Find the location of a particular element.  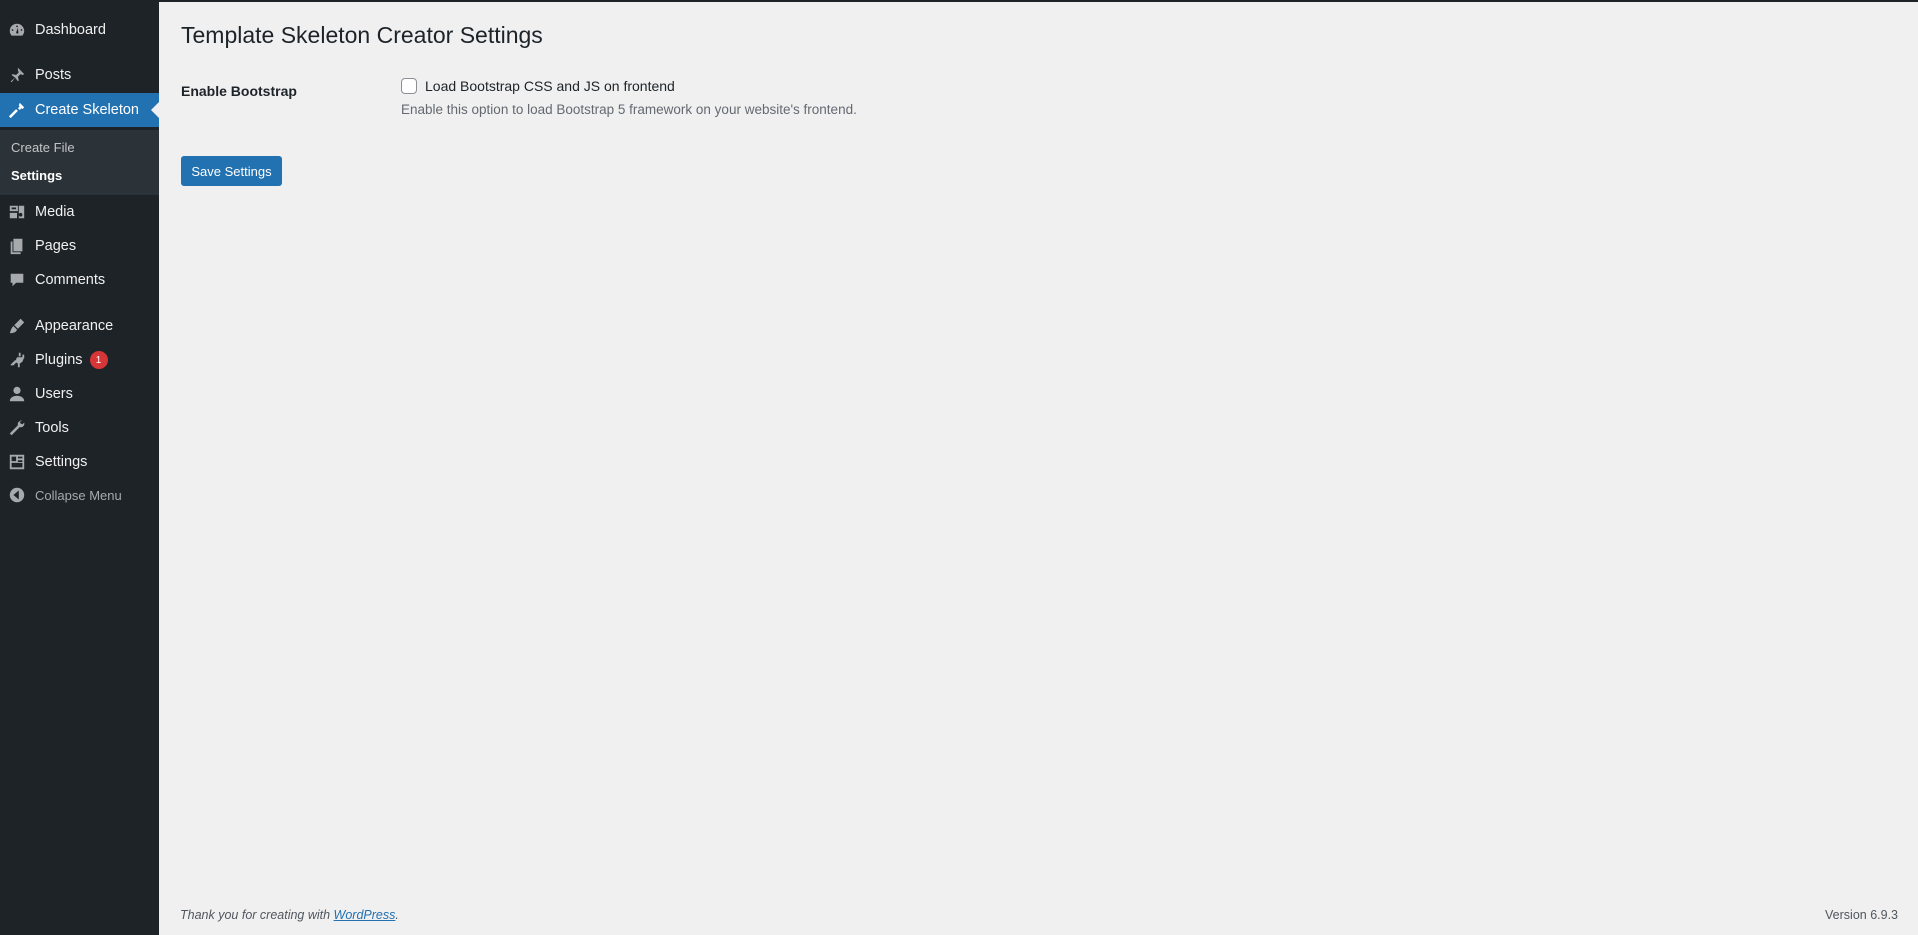

sidebar-item-pages: Pages is located at coordinates (79, 246).